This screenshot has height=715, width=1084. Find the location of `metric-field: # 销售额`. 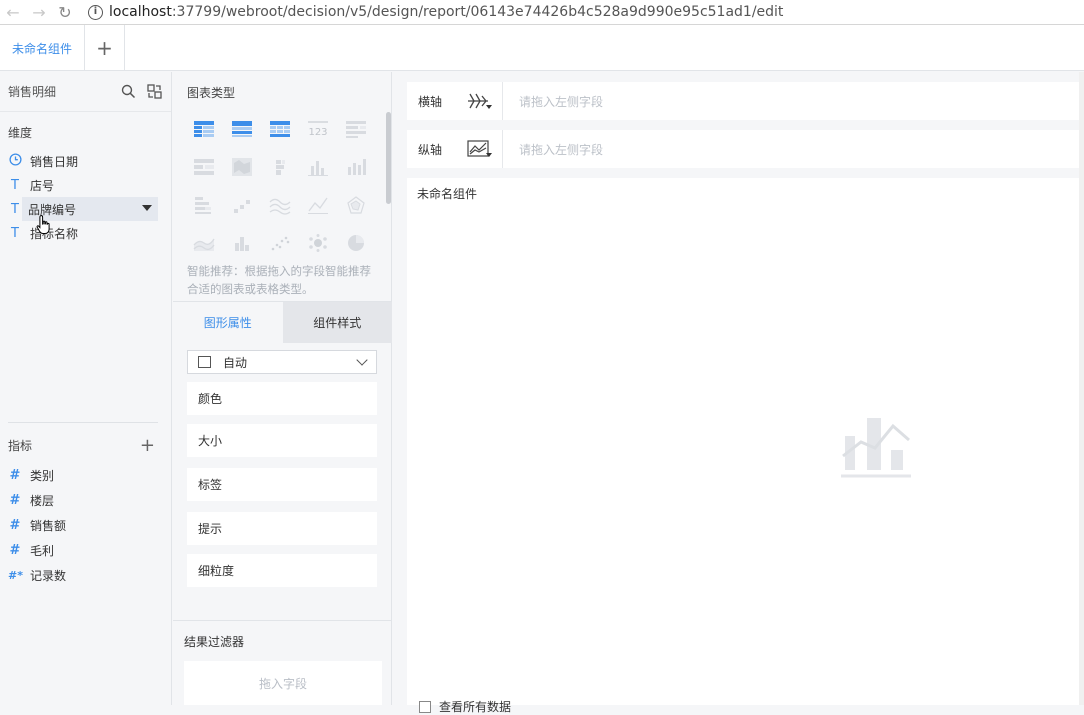

metric-field: # 销售额 is located at coordinates (85, 525).